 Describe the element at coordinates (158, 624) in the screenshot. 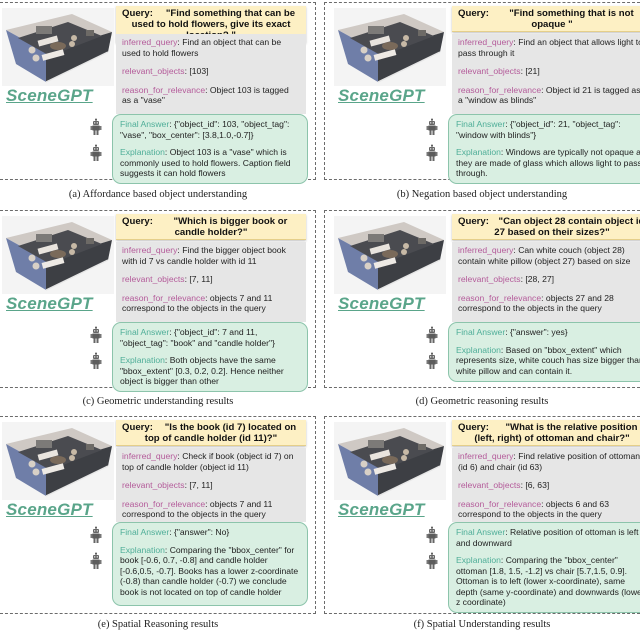

I see `subfigure-caption: (e) Spatial Reasoning results` at that location.